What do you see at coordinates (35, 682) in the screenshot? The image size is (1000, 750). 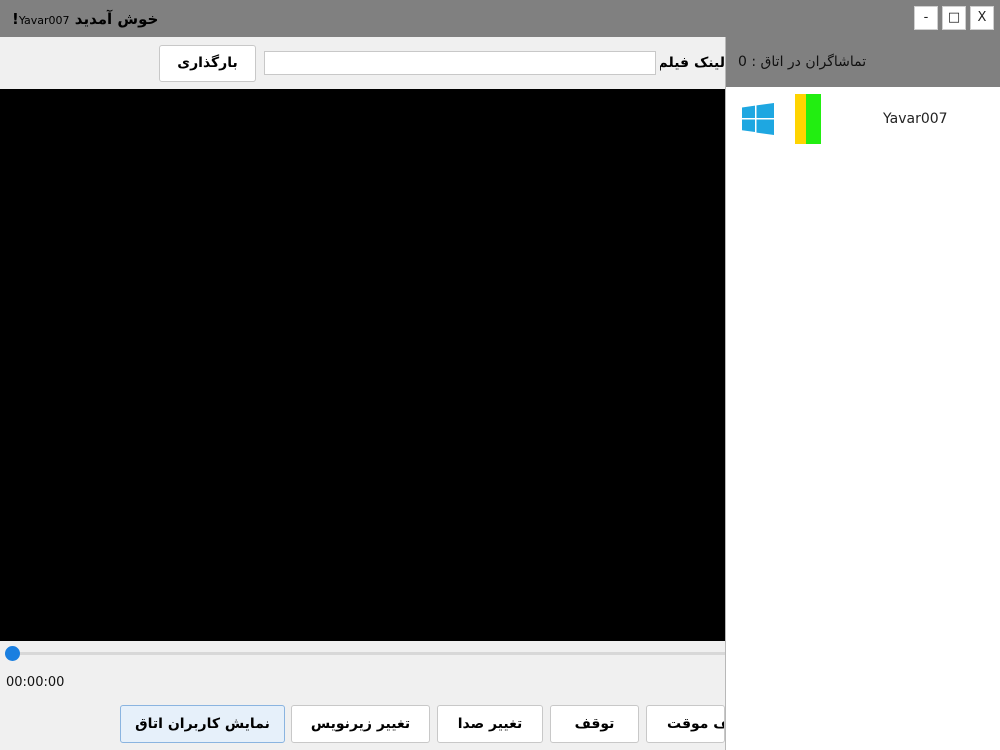 I see `time-display: 00:00:00` at bounding box center [35, 682].